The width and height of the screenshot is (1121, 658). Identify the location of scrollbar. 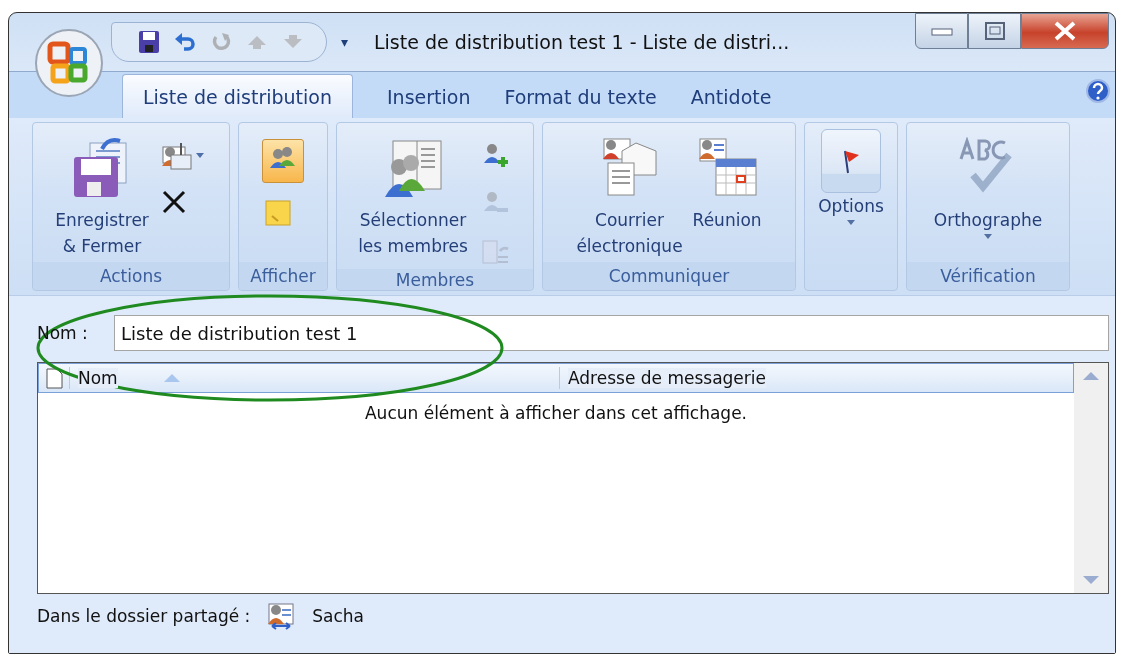
(1091, 478).